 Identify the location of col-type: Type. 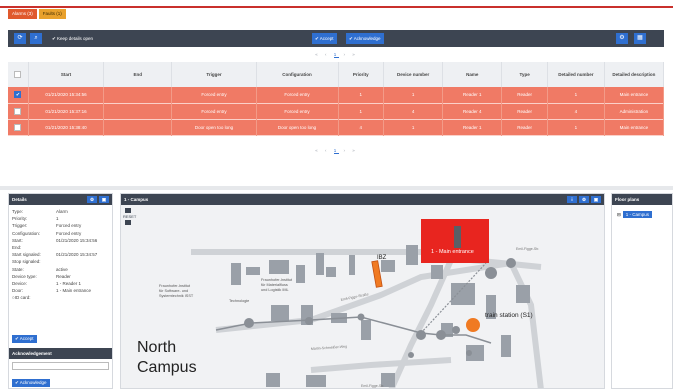
(524, 74).